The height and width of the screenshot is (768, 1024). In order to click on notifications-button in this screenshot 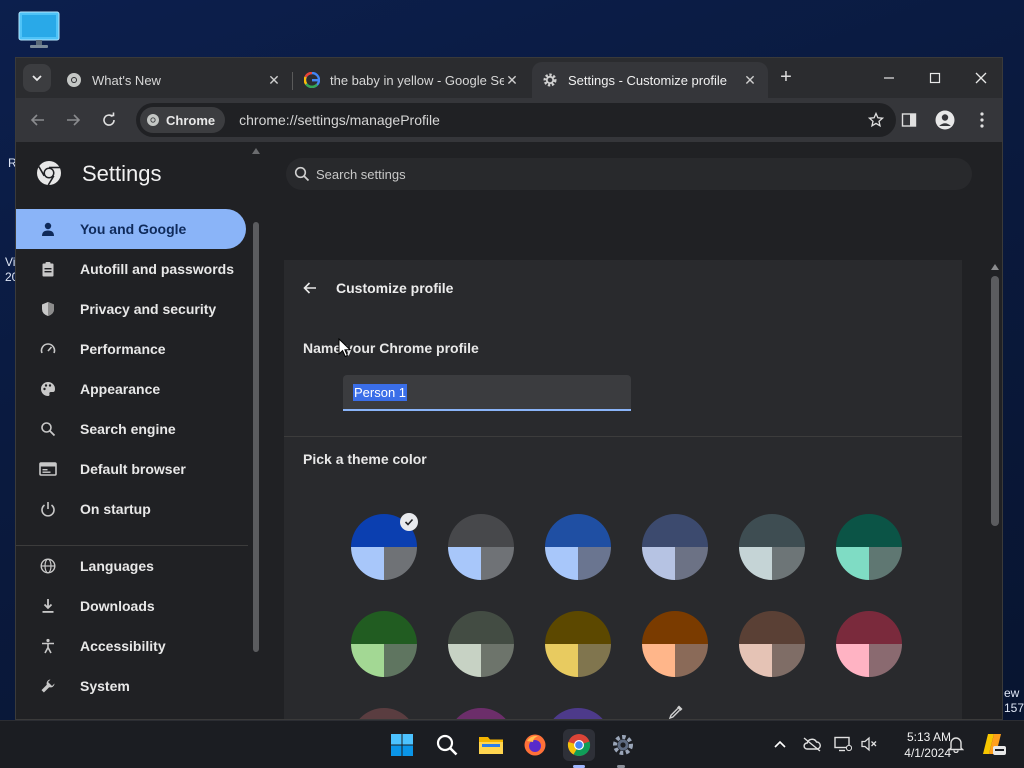, I will do `click(956, 744)`.